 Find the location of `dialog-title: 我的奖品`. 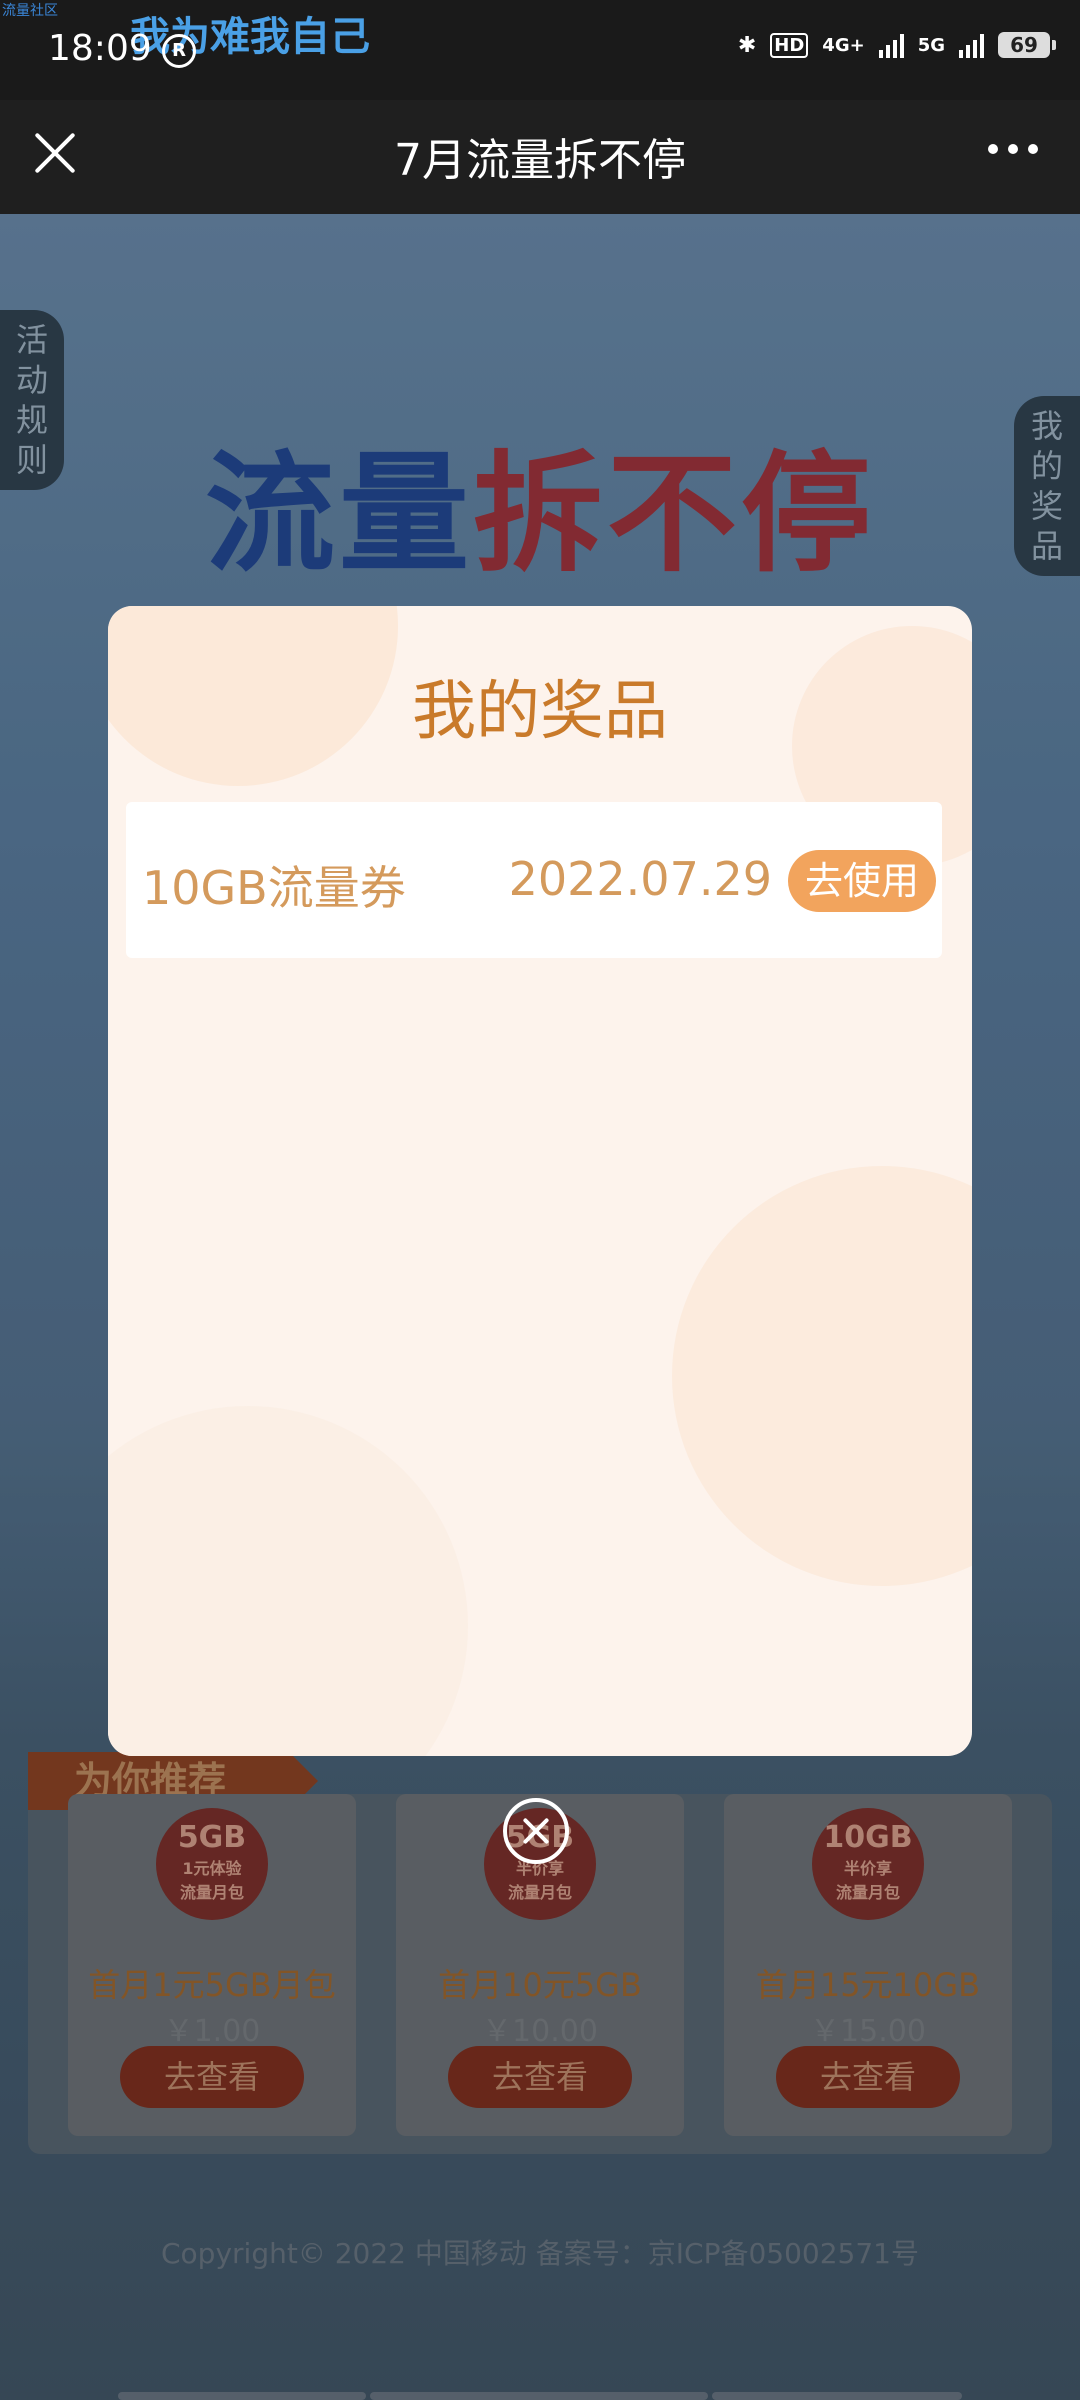

dialog-title: 我的奖品 is located at coordinates (540, 712).